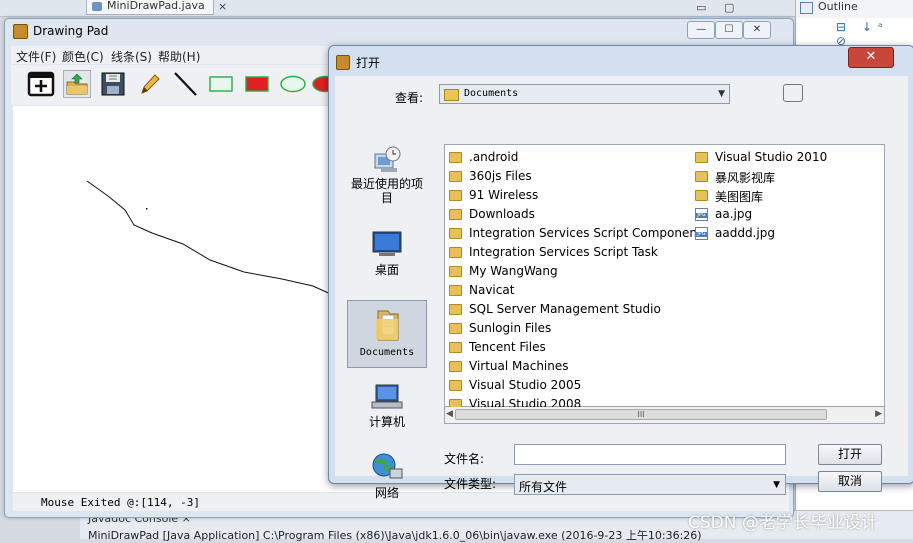 Image resolution: width=913 pixels, height=543 pixels. What do you see at coordinates (793, 93) in the screenshot?
I see `up-one-level-button` at bounding box center [793, 93].